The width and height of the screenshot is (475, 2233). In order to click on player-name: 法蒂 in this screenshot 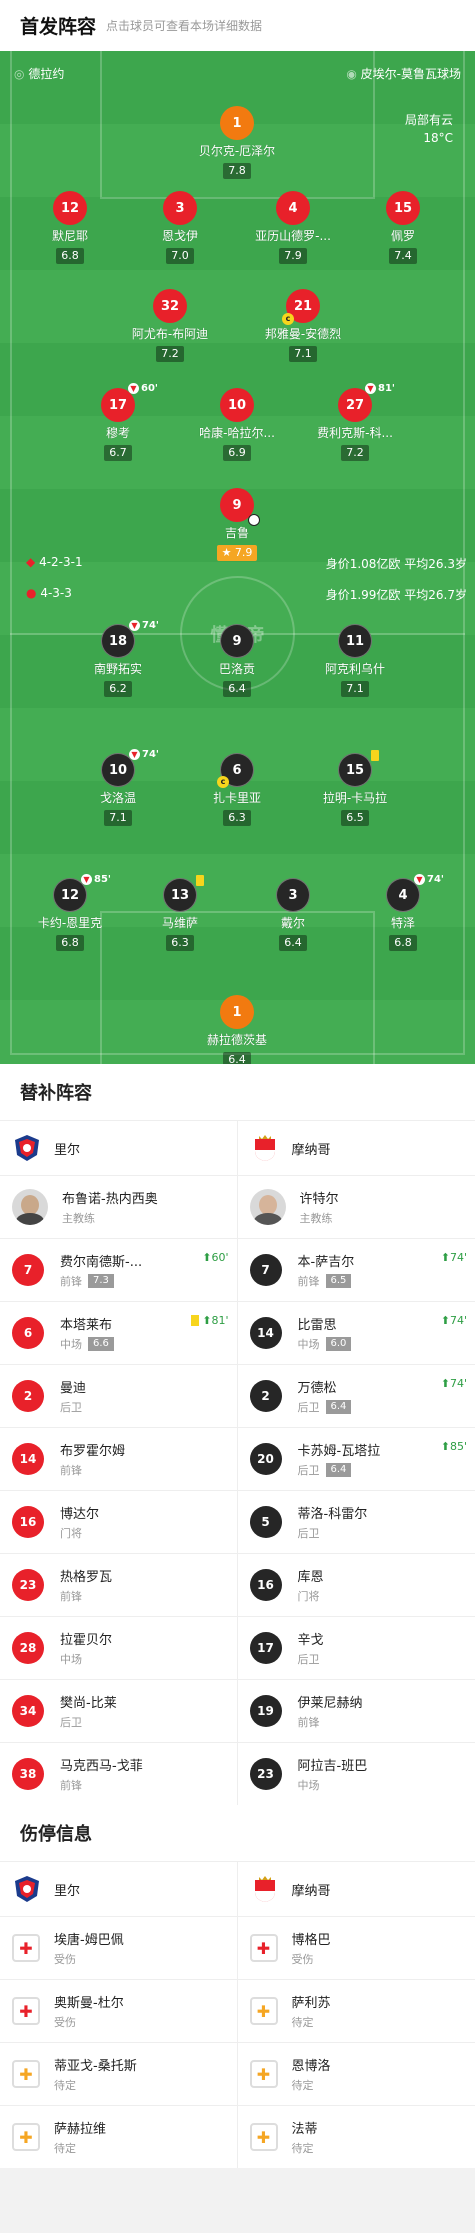, I will do `click(304, 2129)`.